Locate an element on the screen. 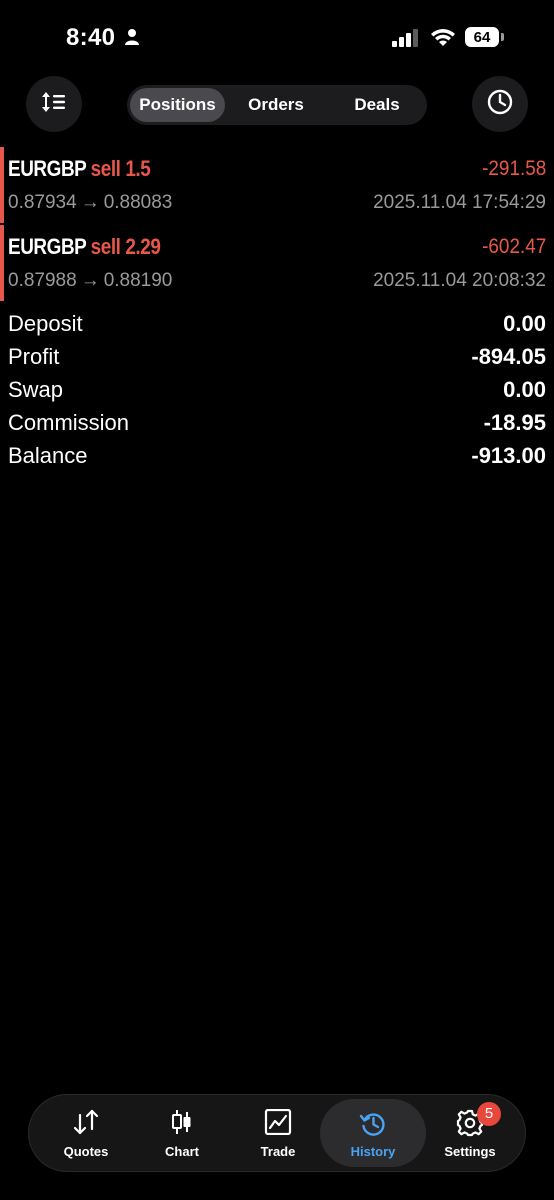 The width and height of the screenshot is (554, 1200). sort-button is located at coordinates (54, 104).